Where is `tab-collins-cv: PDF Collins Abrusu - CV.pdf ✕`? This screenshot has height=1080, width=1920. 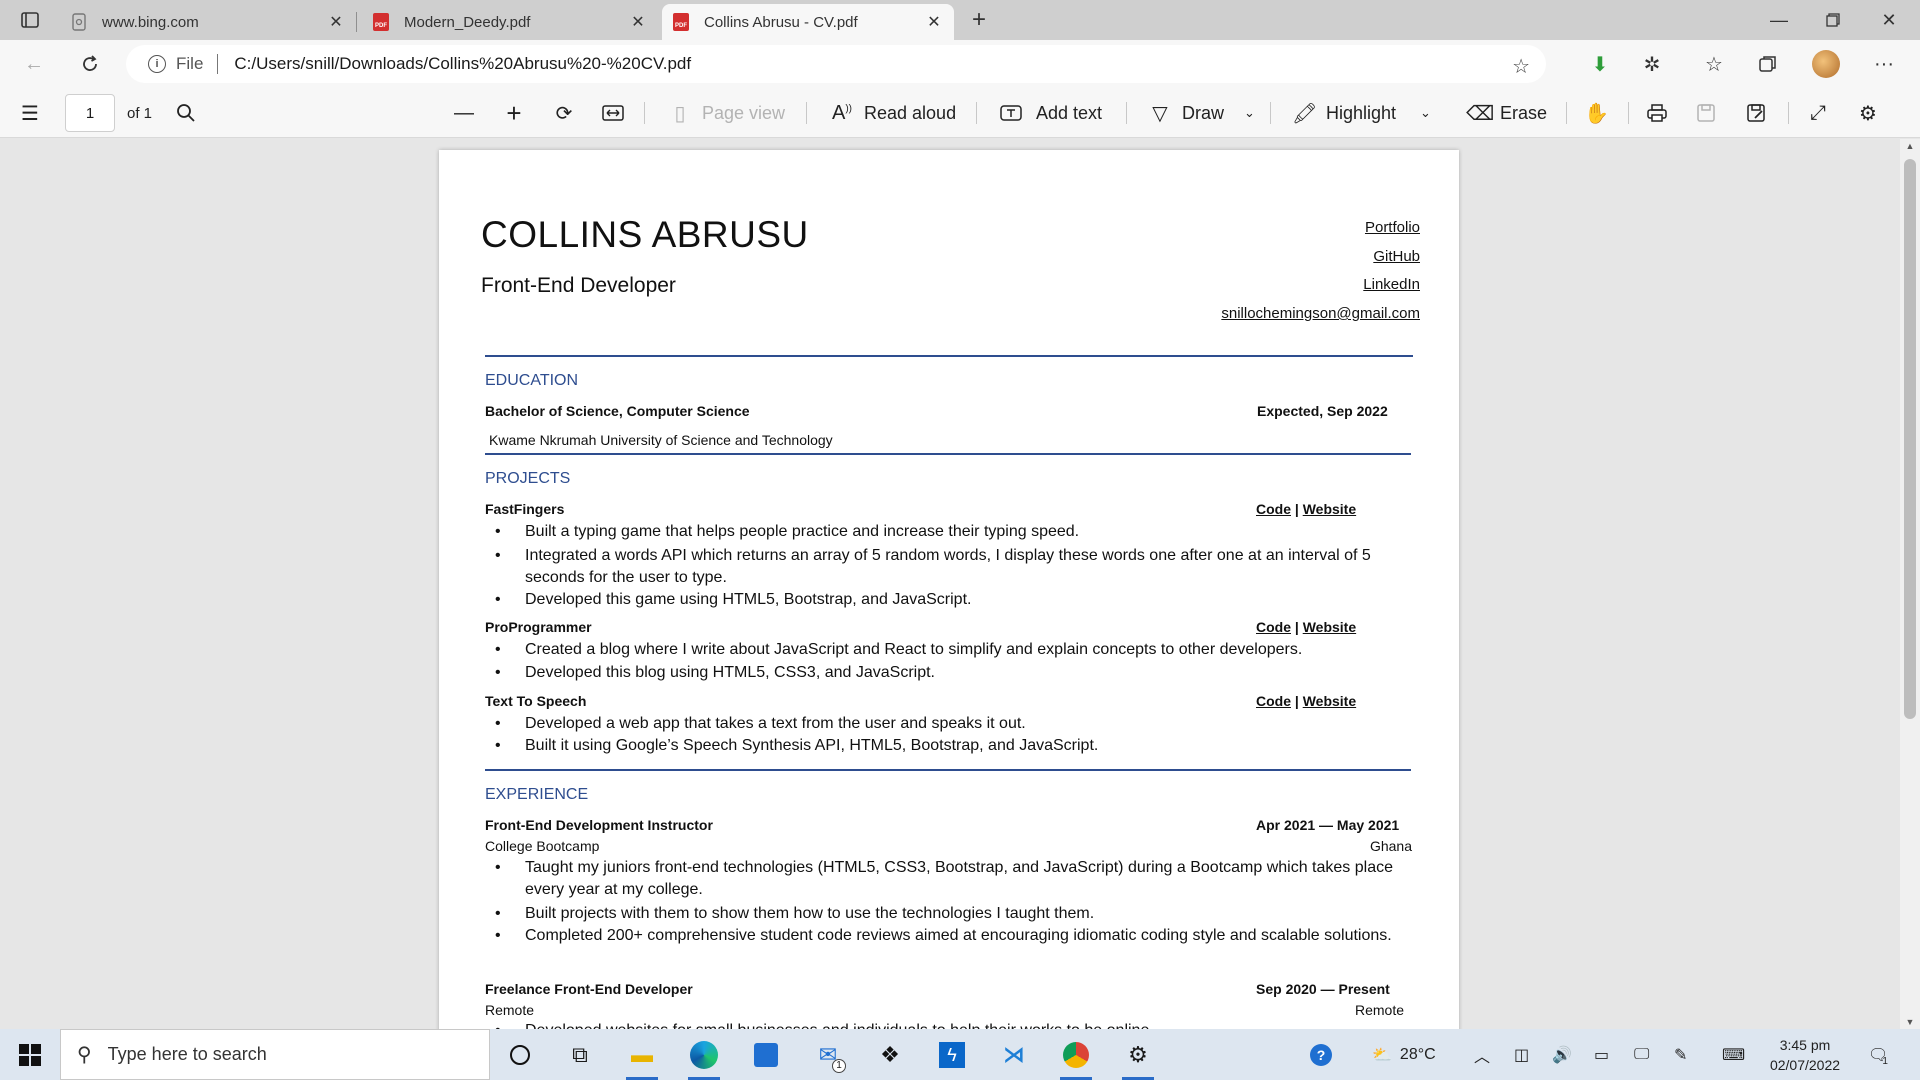
tab-collins-cv: PDF Collins Abrusu - CV.pdf ✕ is located at coordinates (808, 22).